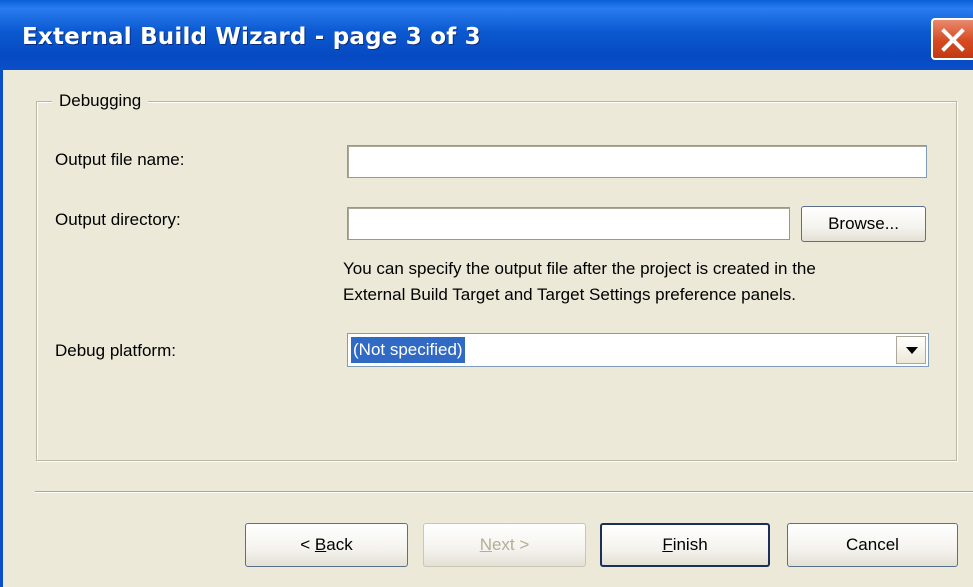 This screenshot has width=973, height=587. Describe the element at coordinates (320, 544) in the screenshot. I see `back-mnemonic: B` at that location.